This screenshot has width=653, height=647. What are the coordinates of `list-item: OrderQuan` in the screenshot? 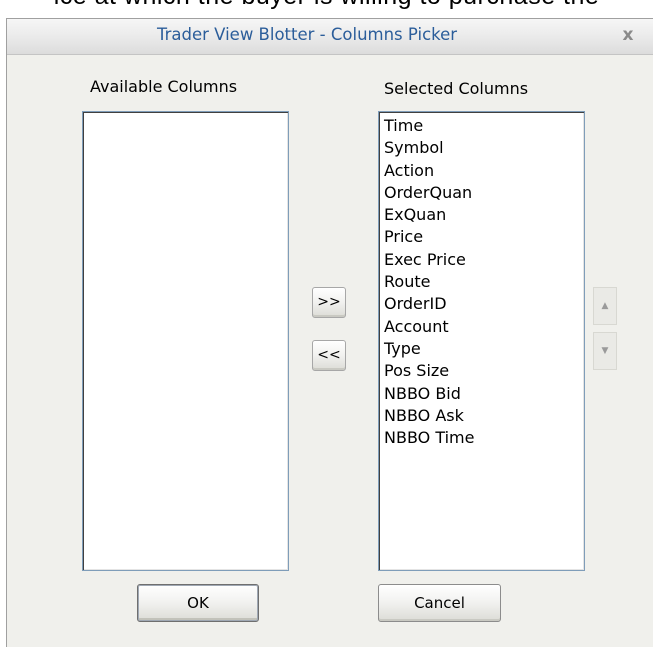 It's located at (429, 193).